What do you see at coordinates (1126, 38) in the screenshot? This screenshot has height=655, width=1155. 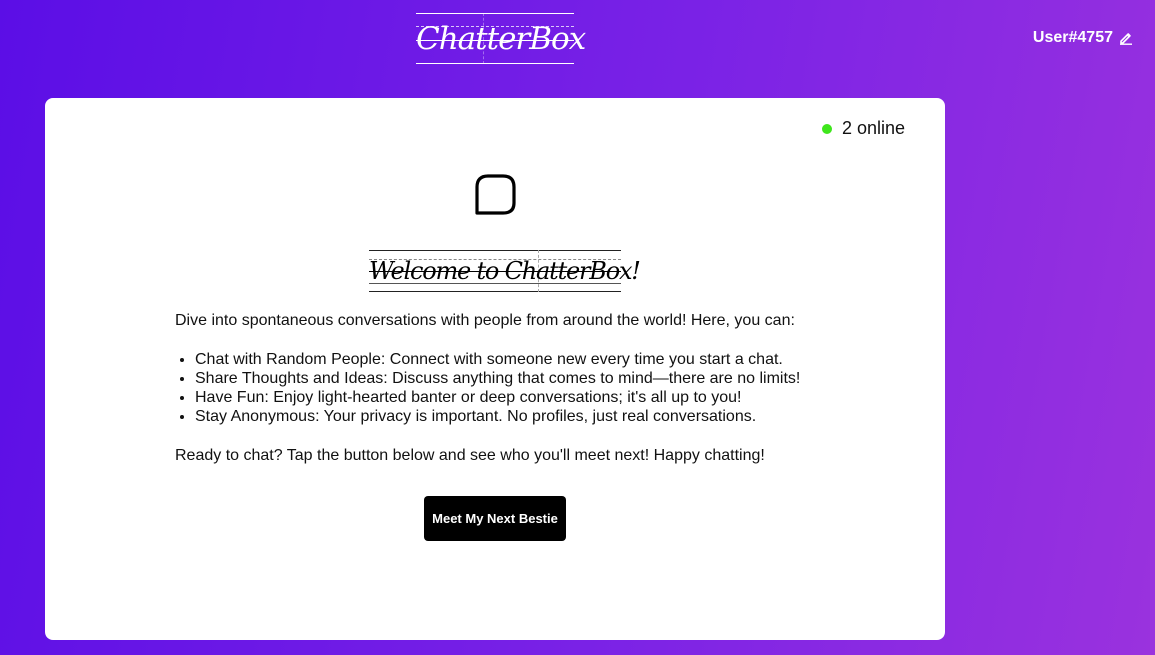 I see `pencil-icon` at bounding box center [1126, 38].